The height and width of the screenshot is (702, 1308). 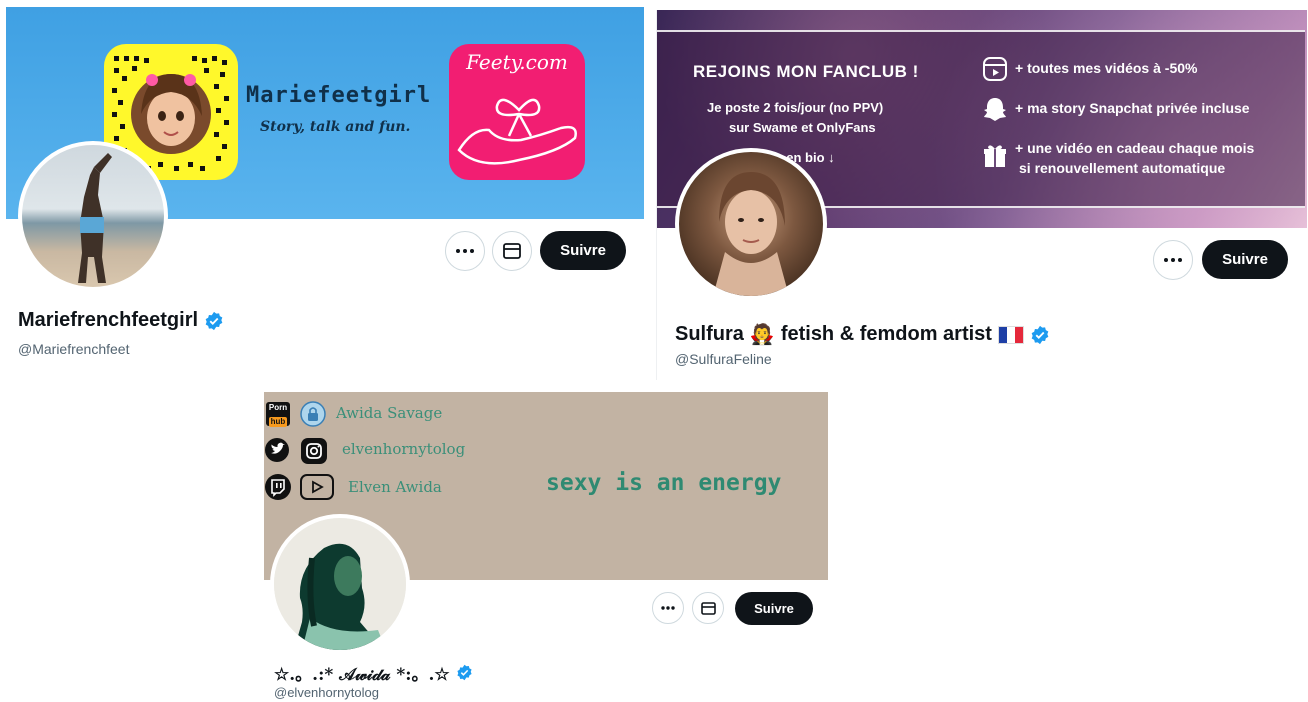 I want to click on banner-subline-2: sur Swame et OnlyFans, so click(x=802, y=127).